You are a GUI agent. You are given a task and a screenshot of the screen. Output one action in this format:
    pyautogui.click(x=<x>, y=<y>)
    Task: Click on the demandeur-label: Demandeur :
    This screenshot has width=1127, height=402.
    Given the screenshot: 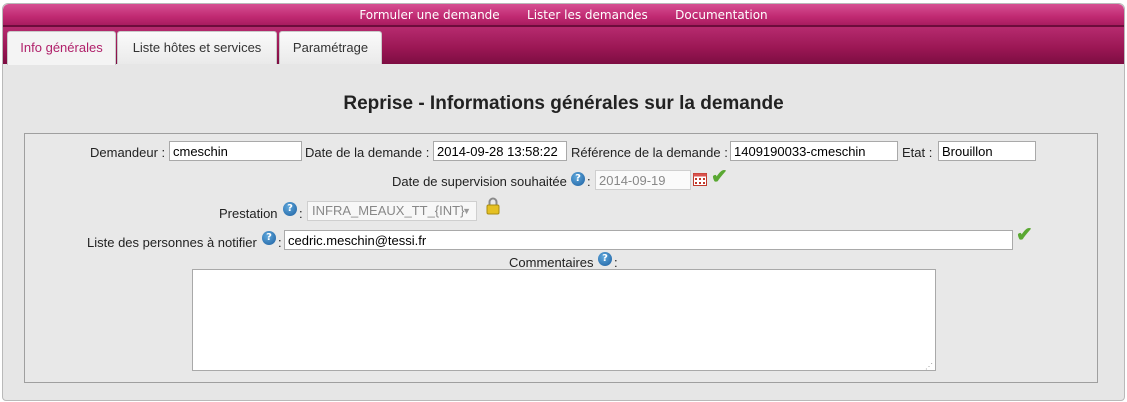 What is the action you would take?
    pyautogui.click(x=128, y=152)
    